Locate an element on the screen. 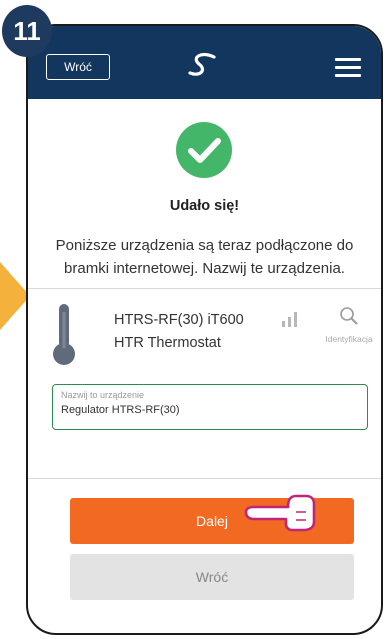  step-badge: 11 is located at coordinates (27, 31).